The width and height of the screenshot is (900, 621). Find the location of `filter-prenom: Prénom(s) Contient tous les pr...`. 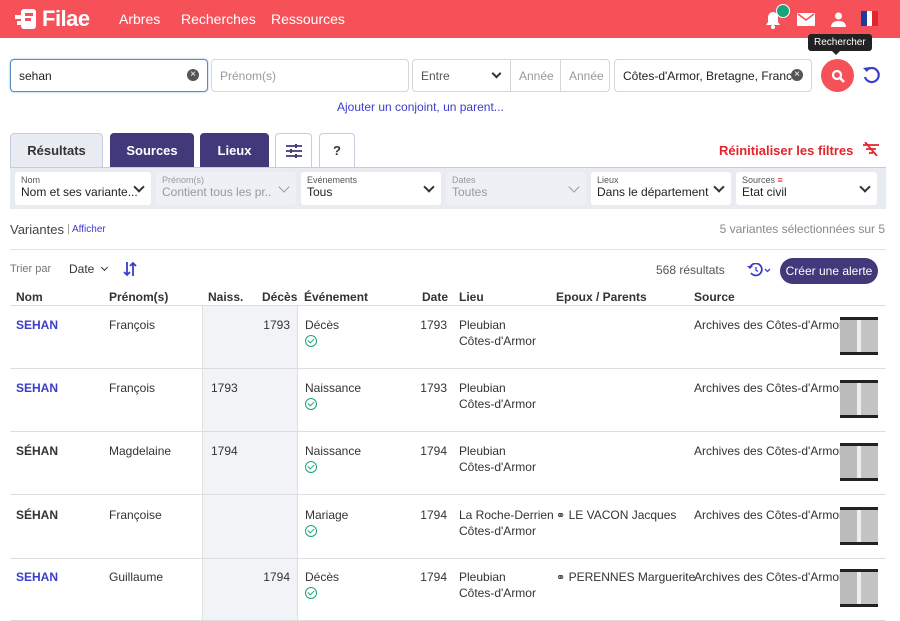

filter-prenom: Prénom(s) Contient tous les pr... is located at coordinates (226, 188).